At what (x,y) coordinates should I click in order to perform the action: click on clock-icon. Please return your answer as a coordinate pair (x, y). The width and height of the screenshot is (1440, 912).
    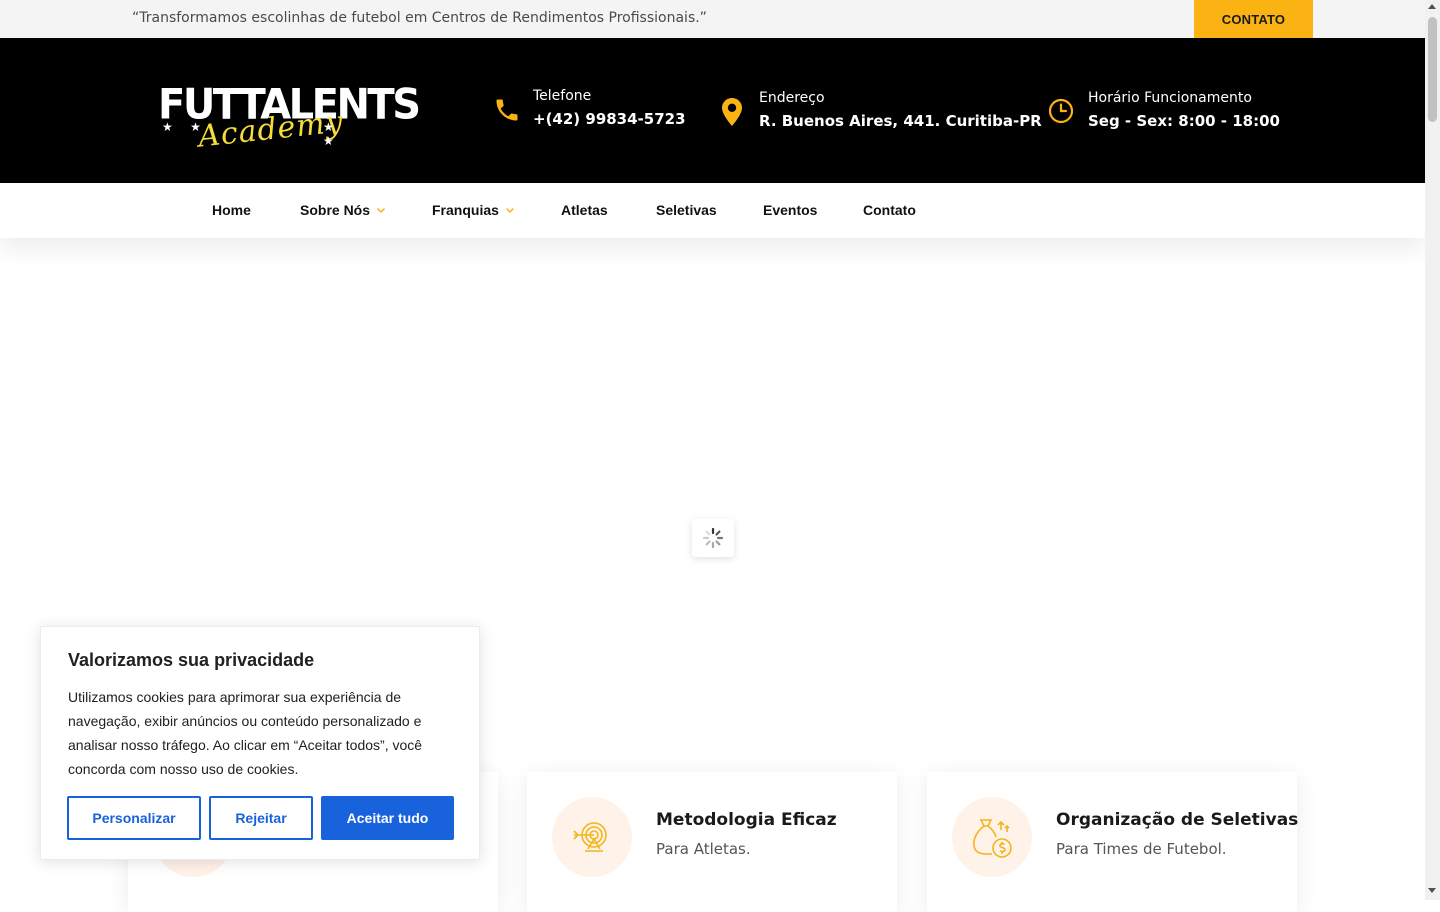
    Looking at the image, I should click on (1061, 111).